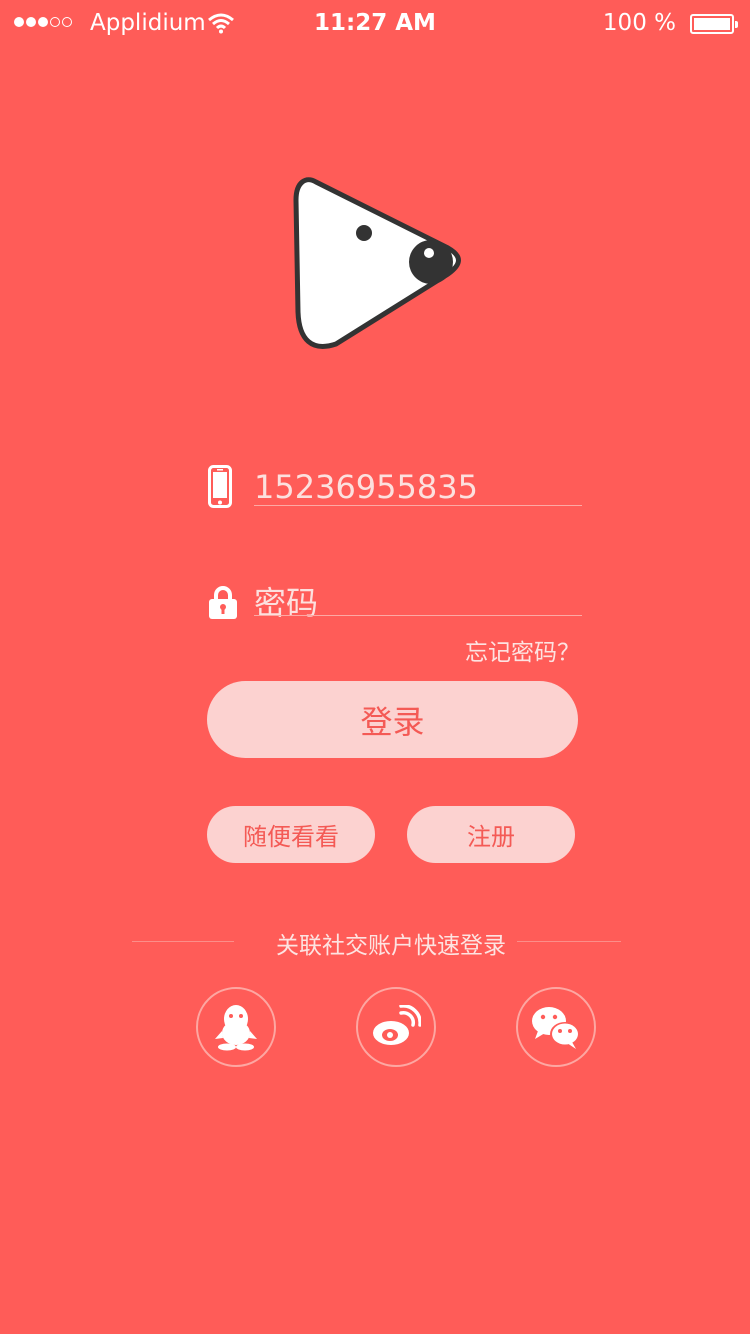 This screenshot has height=1334, width=750. What do you see at coordinates (491, 834) in the screenshot?
I see `register-button: 注册` at bounding box center [491, 834].